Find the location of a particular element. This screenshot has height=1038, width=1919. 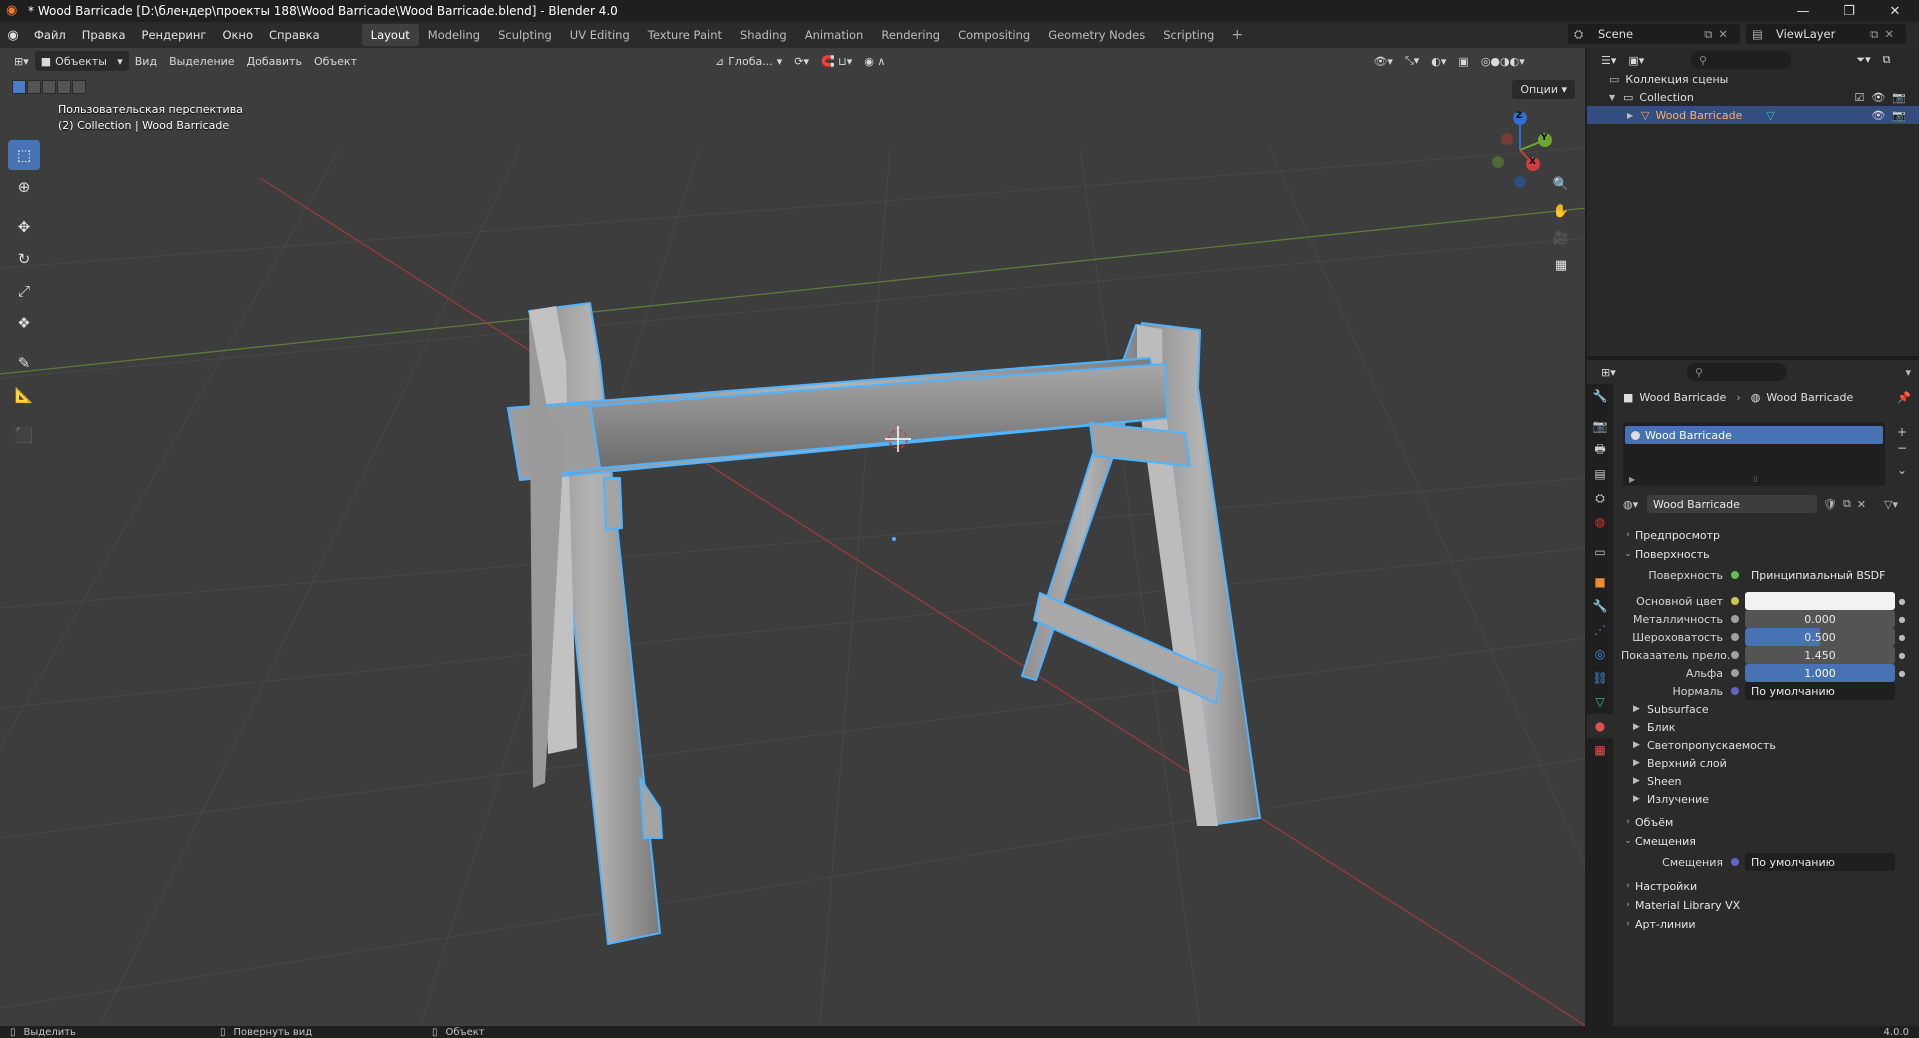

subpanel-transmission: ▶ Светопропускаемость is located at coordinates (1704, 745).